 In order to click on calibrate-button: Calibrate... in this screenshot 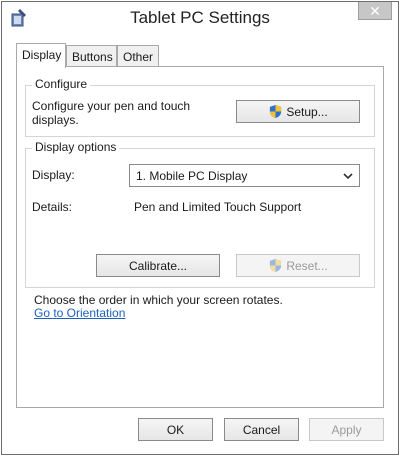, I will do `click(158, 265)`.